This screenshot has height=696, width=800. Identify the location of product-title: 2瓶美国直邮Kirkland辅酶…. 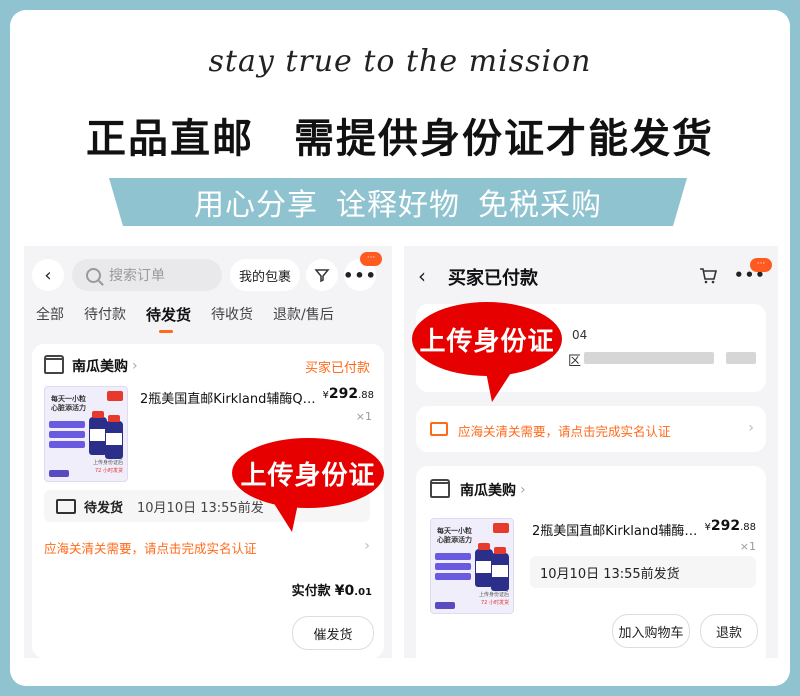
(620, 529).